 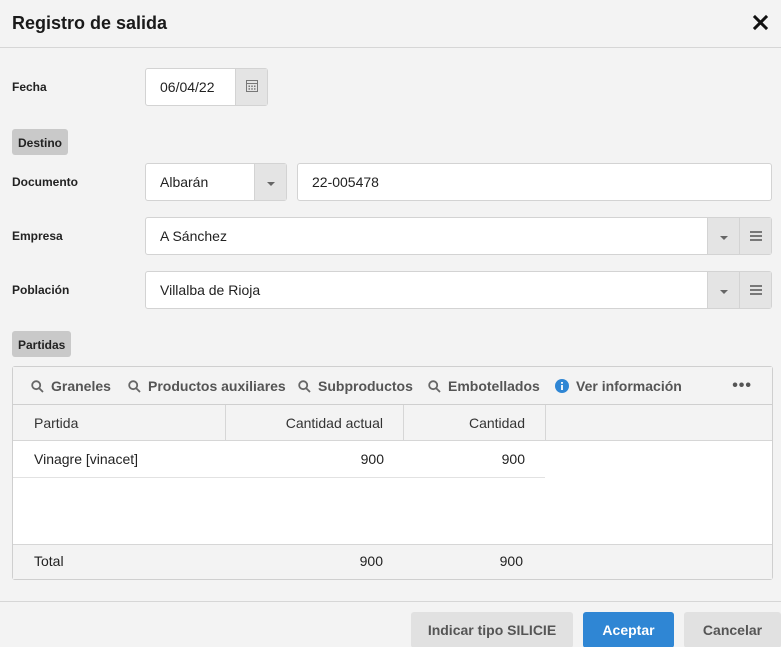 What do you see at coordinates (41, 290) in the screenshot?
I see `poblacion-label: Población` at bounding box center [41, 290].